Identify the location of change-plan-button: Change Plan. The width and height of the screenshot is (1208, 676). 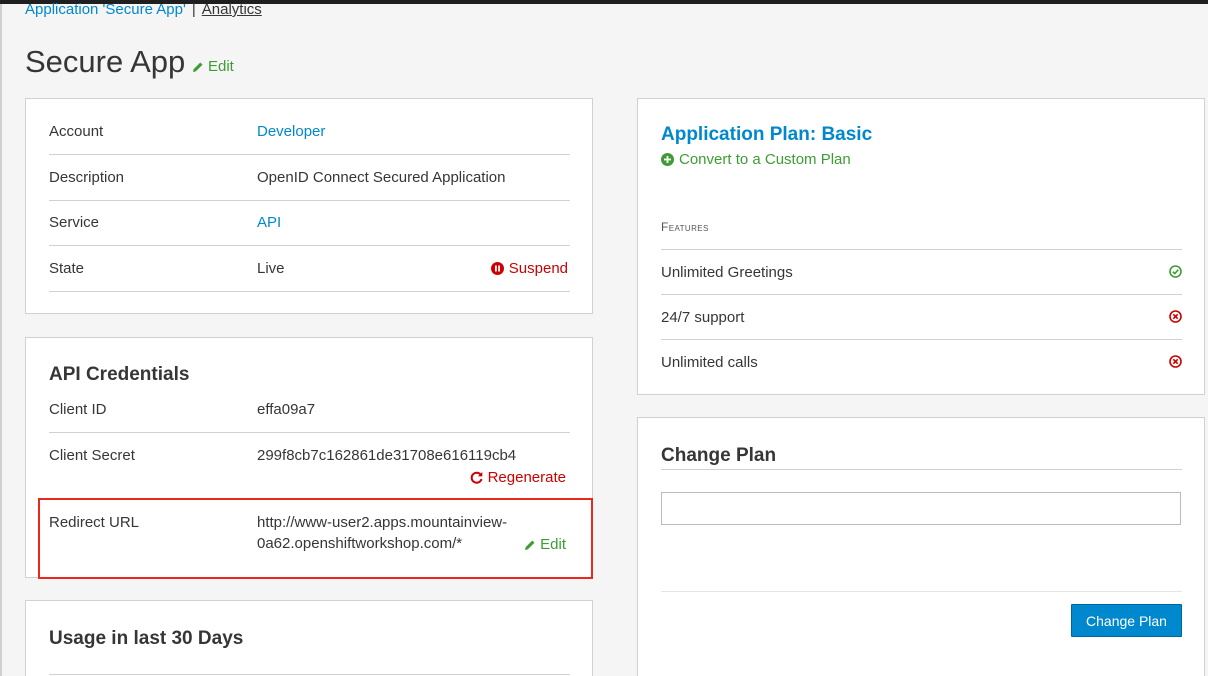
(1126, 620).